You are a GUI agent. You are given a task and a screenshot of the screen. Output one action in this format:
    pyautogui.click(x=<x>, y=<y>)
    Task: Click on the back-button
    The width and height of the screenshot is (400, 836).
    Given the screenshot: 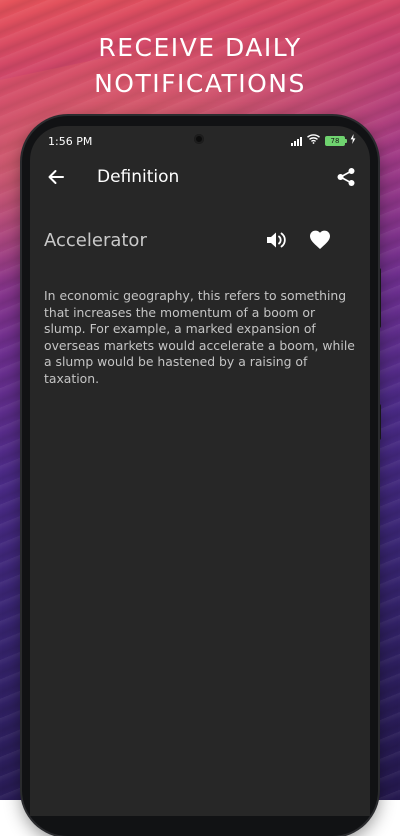 What is the action you would take?
    pyautogui.click(x=56, y=179)
    